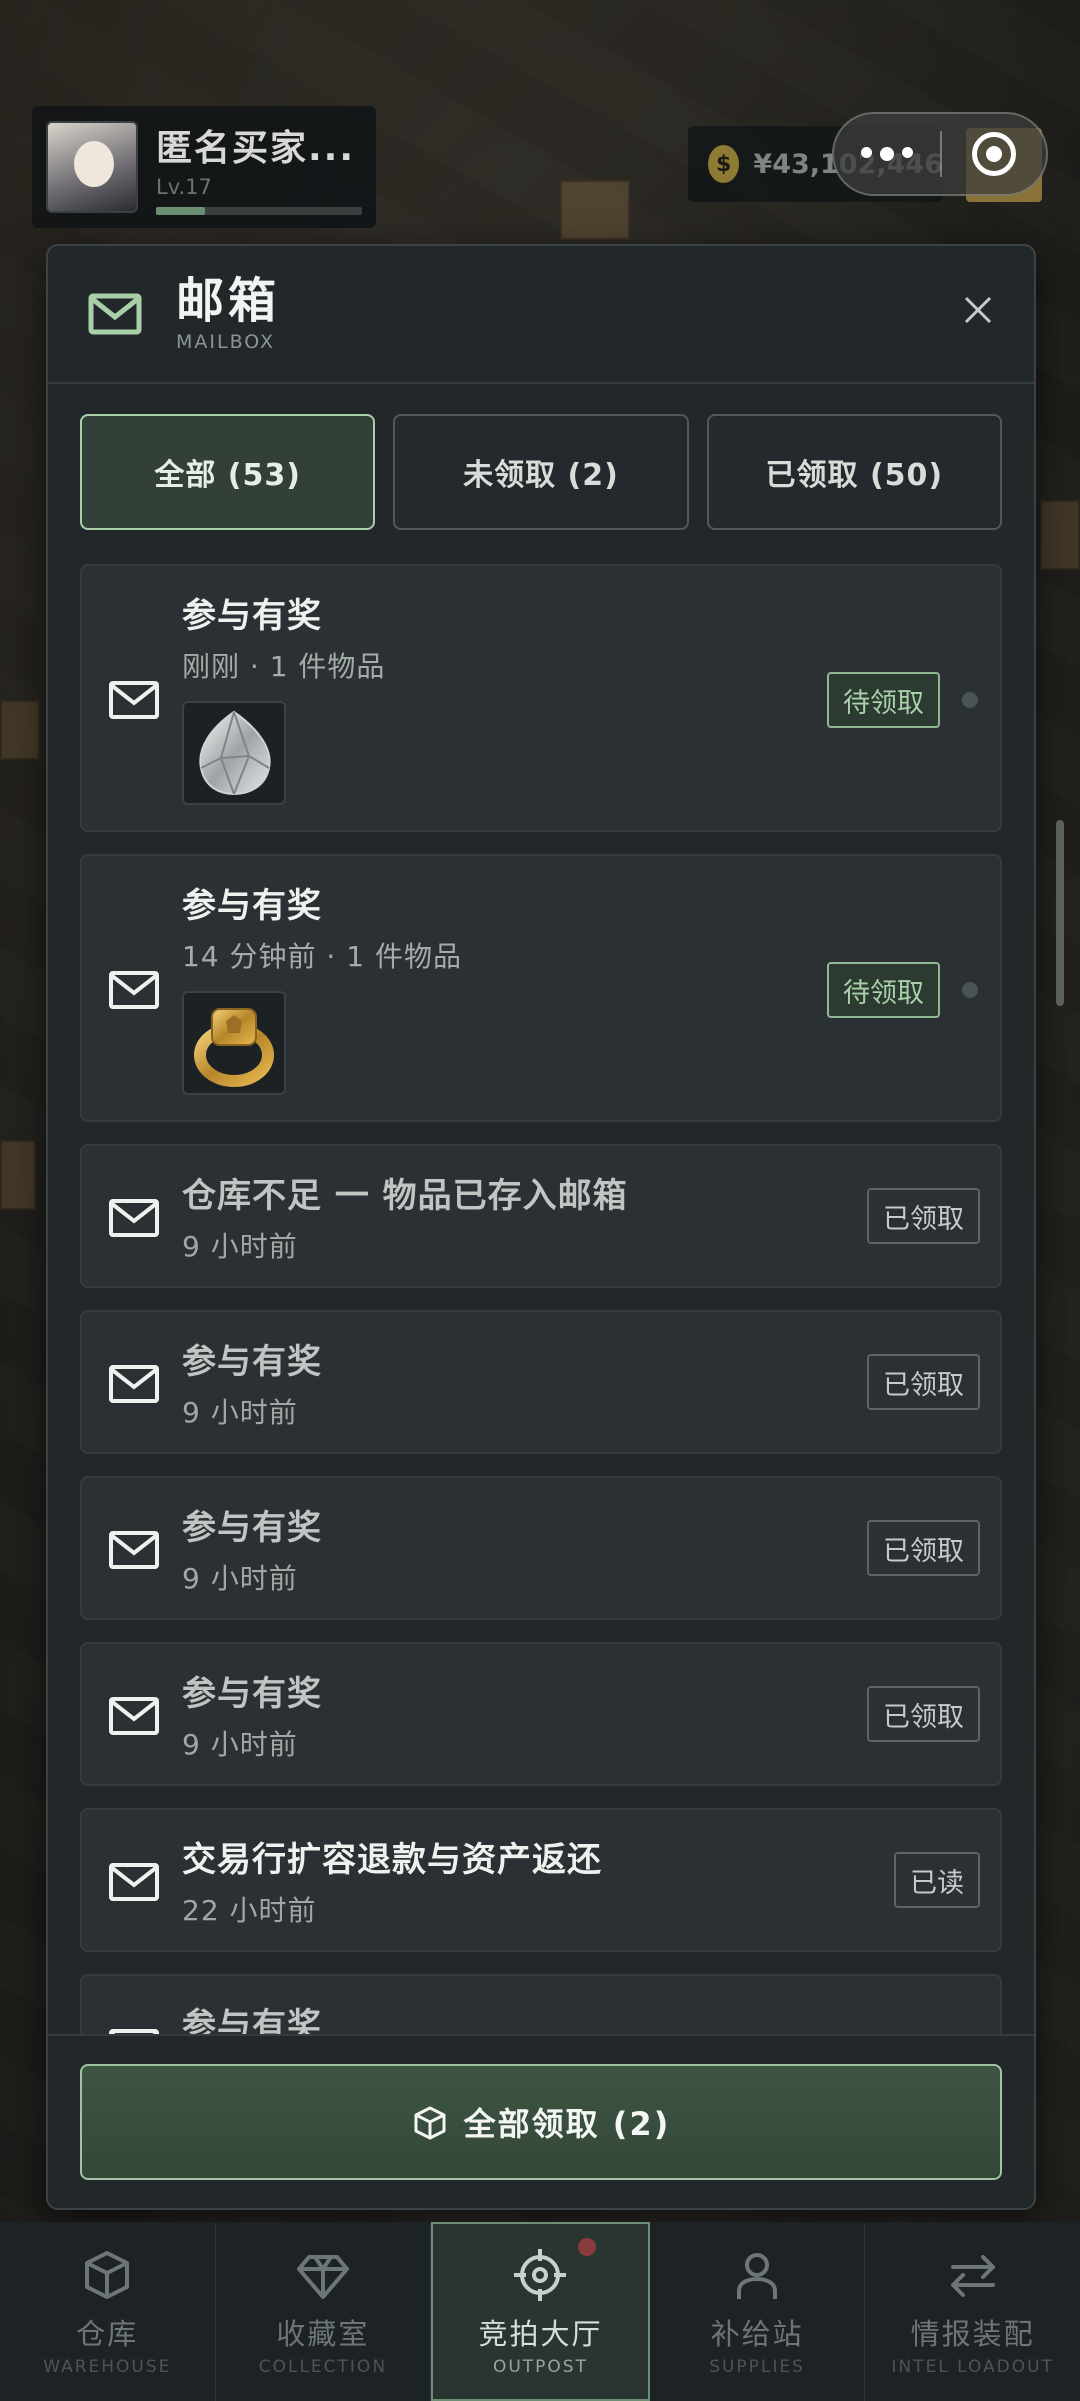  I want to click on player-info: 匿名买家... Lv.17, so click(259, 167).